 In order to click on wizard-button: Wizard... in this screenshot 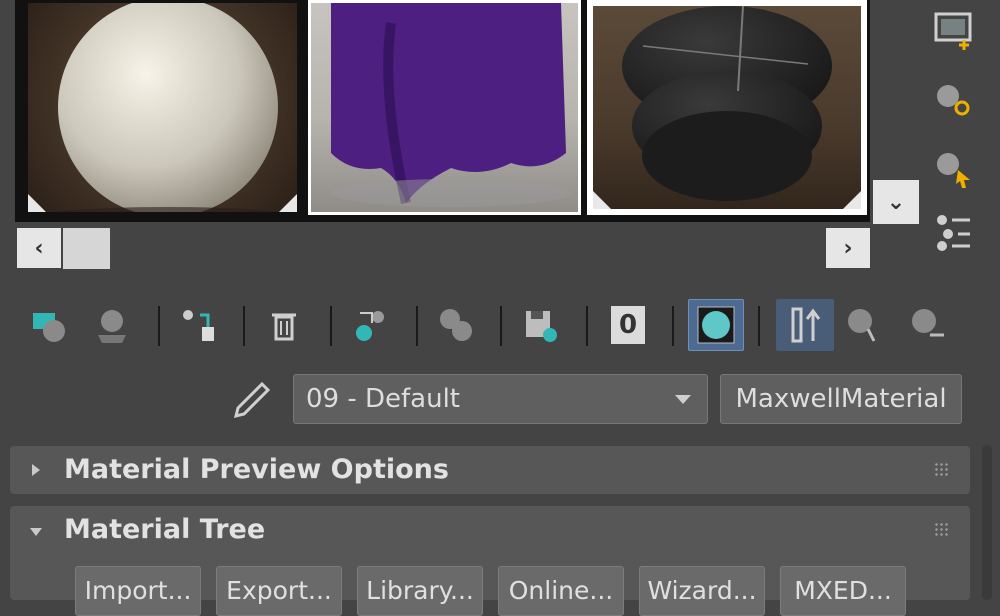, I will do `click(702, 591)`.